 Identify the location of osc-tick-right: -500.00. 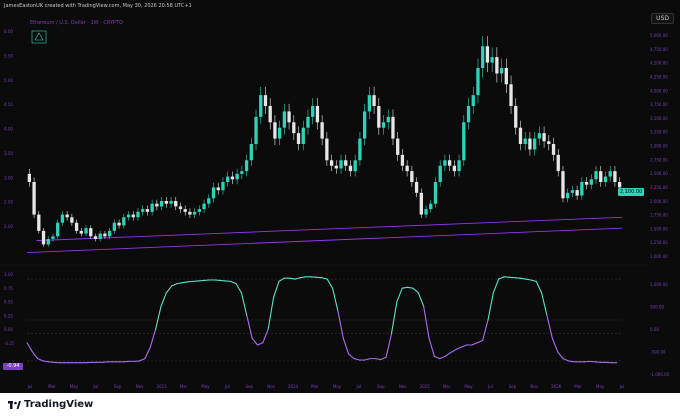
(658, 352).